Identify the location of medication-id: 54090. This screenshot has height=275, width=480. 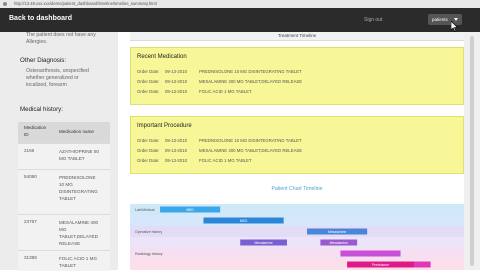
(30, 176).